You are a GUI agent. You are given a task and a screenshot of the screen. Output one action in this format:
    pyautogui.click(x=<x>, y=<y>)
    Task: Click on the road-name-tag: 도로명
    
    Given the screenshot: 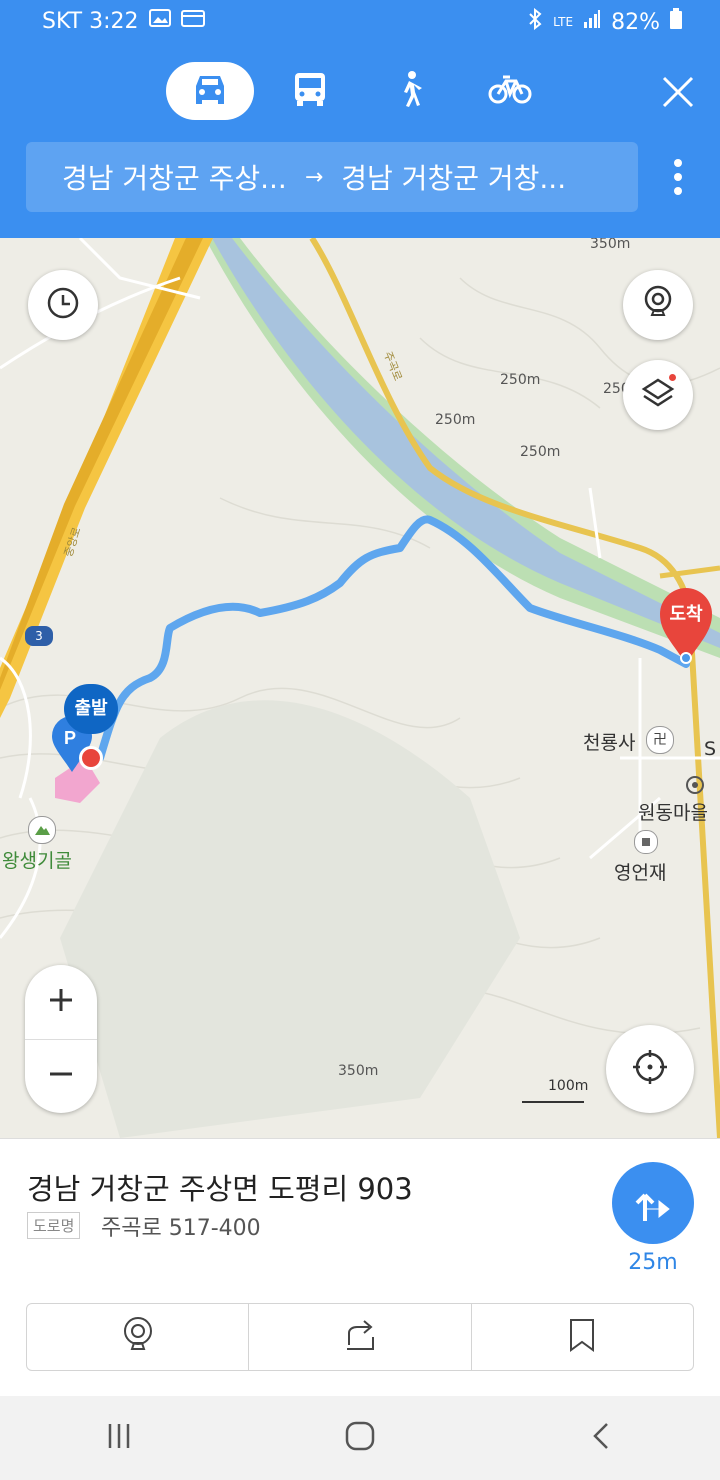 What is the action you would take?
    pyautogui.click(x=54, y=1225)
    